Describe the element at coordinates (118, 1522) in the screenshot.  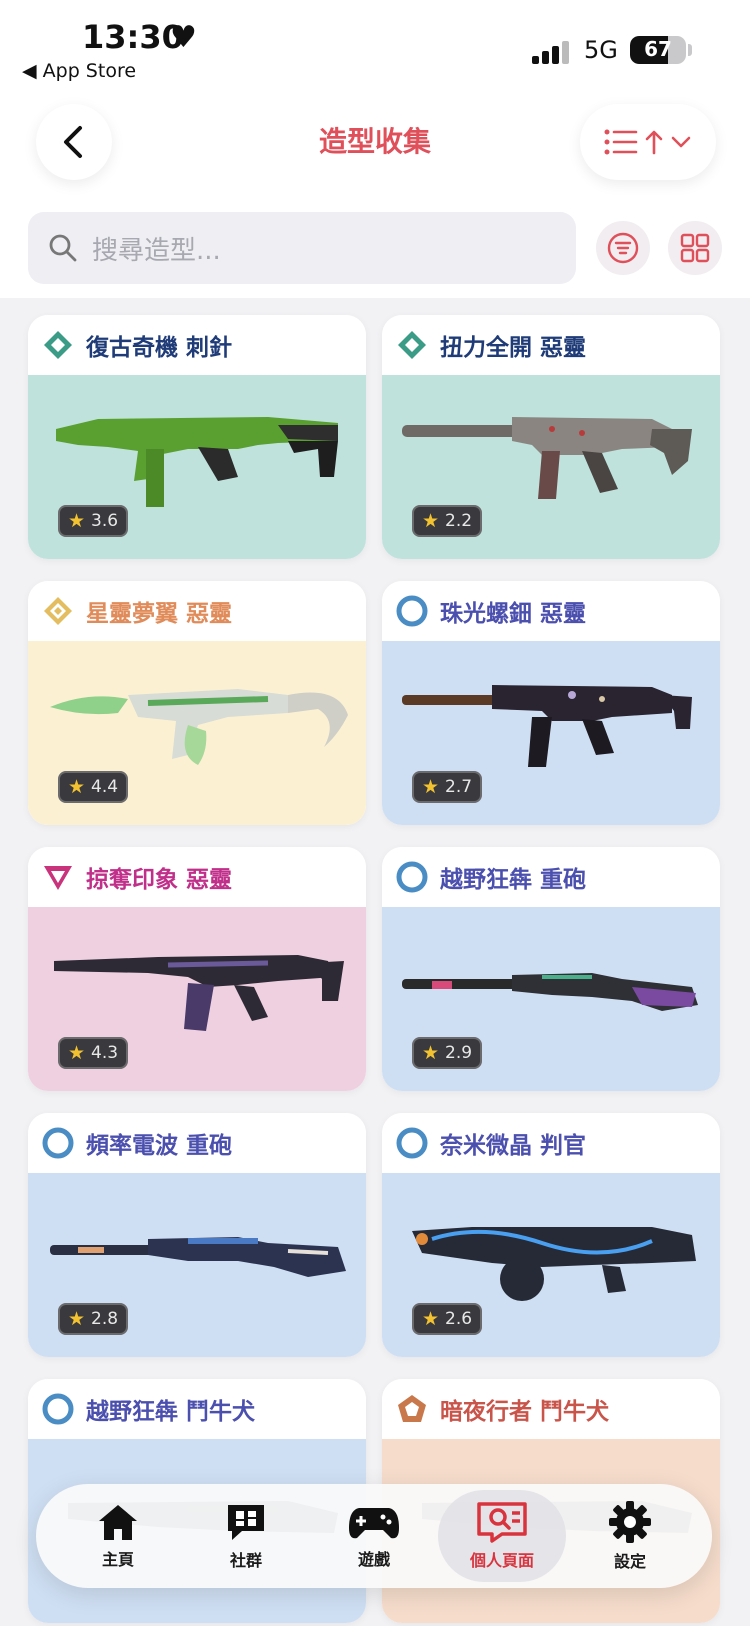
I see `home-icon` at that location.